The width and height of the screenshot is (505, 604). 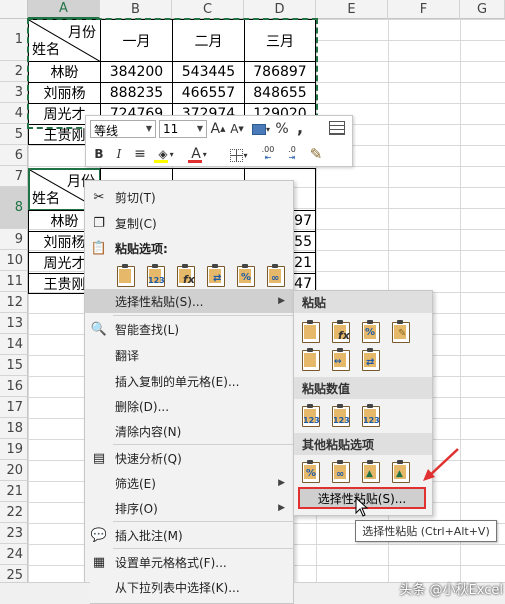 I want to click on fill-color-button: ◈ ▾, so click(x=166, y=154).